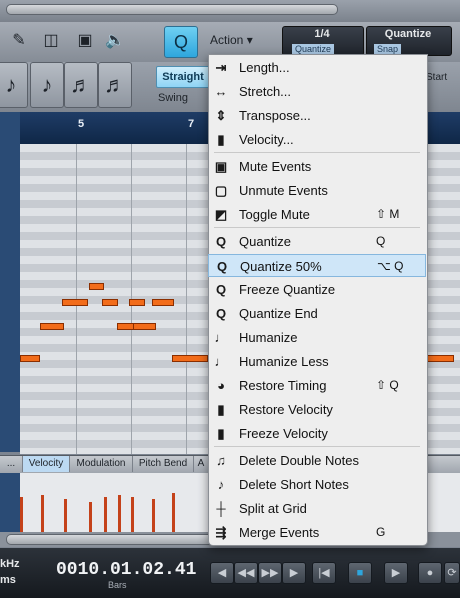 This screenshot has width=460, height=598. I want to click on merge-events-icon: ⇶, so click(221, 532).